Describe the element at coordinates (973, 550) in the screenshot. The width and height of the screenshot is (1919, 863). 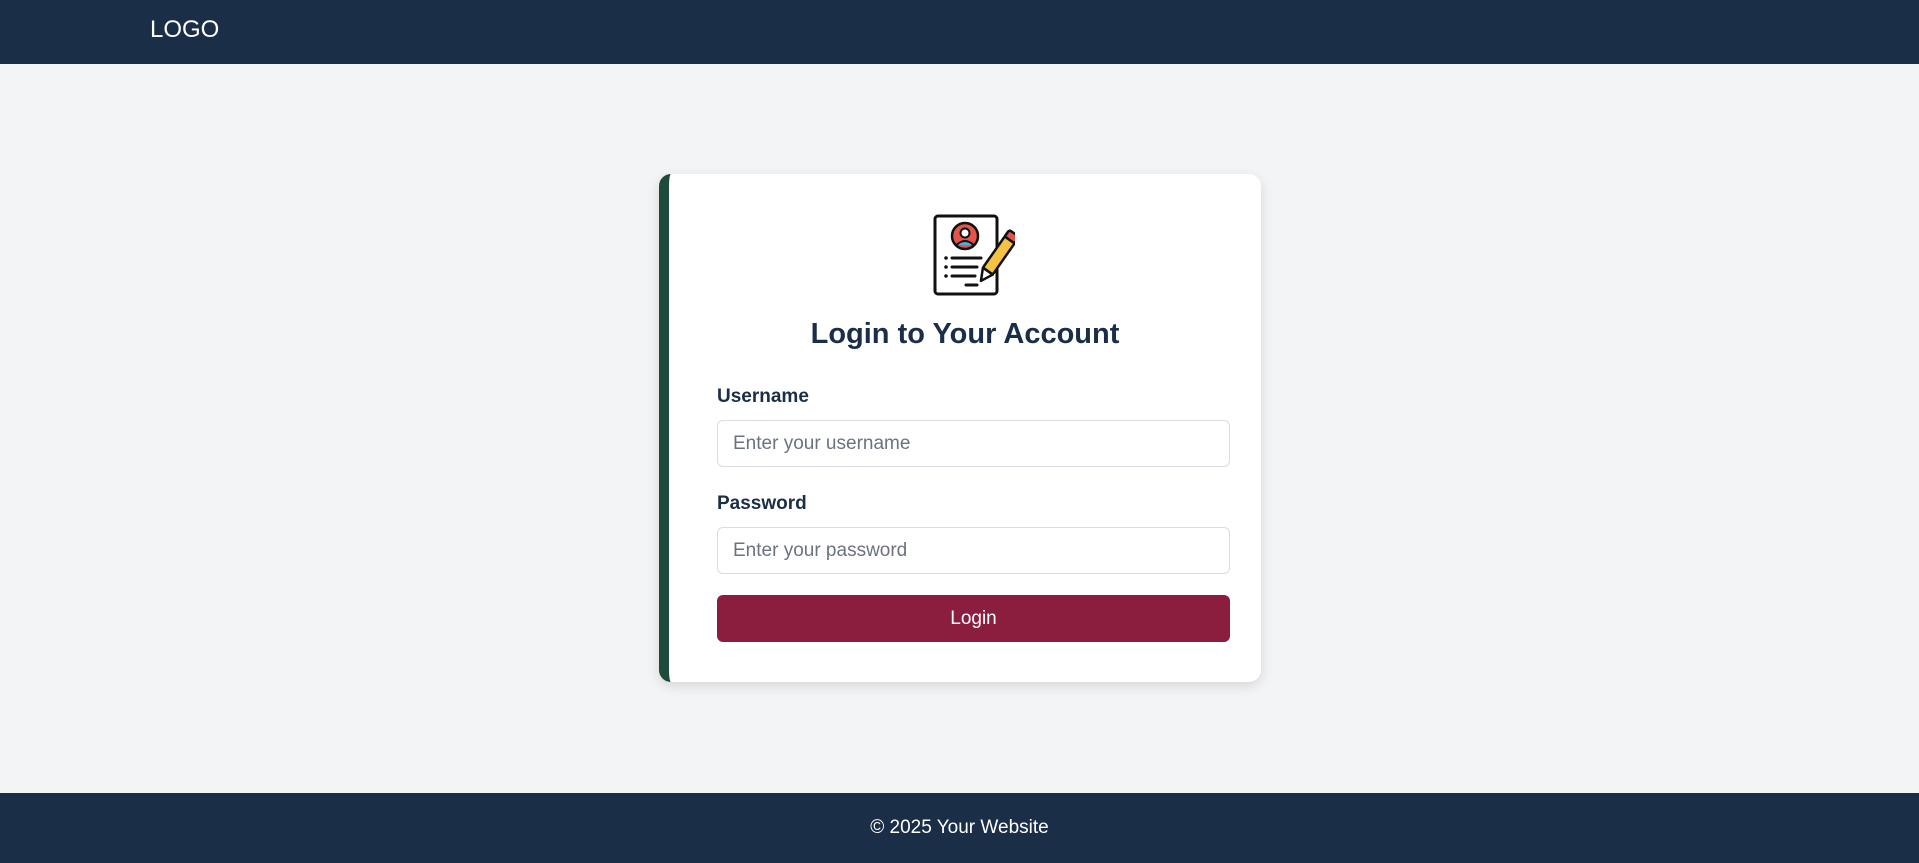
I see `password-input` at that location.